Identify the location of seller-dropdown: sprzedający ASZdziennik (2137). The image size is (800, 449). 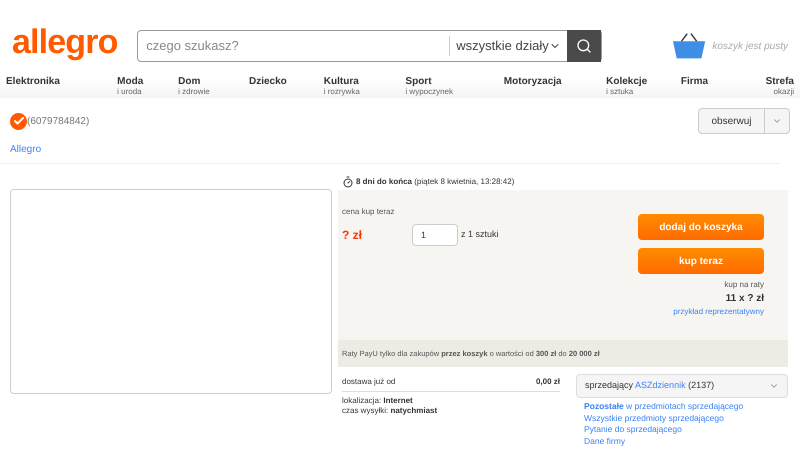
(682, 386).